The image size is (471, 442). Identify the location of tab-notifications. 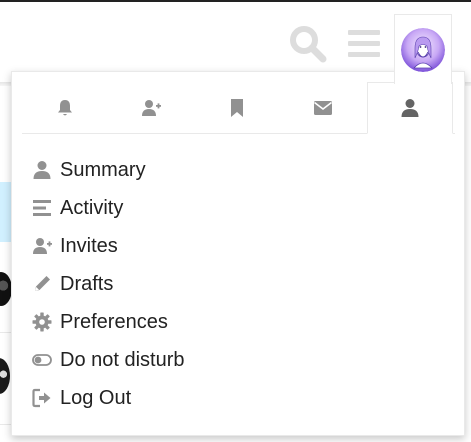
(65, 107).